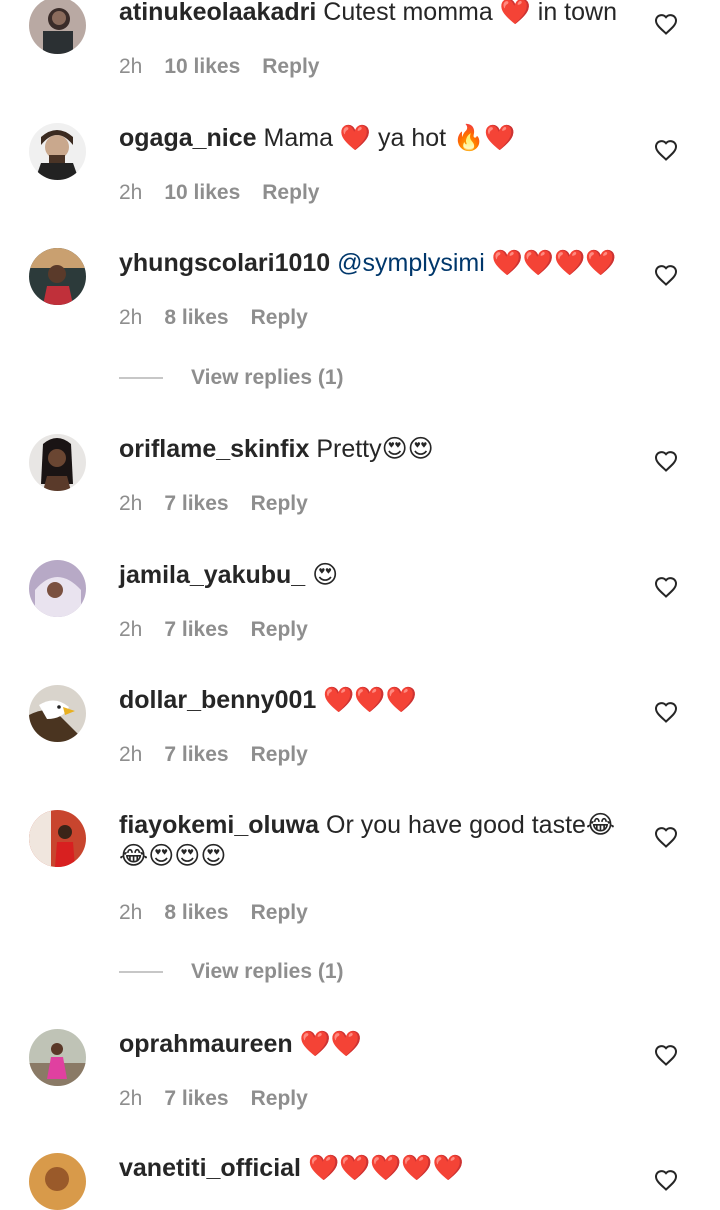 The image size is (720, 1210). Describe the element at coordinates (411, 263) in the screenshot. I see `mention-link: @symplysimi` at that location.